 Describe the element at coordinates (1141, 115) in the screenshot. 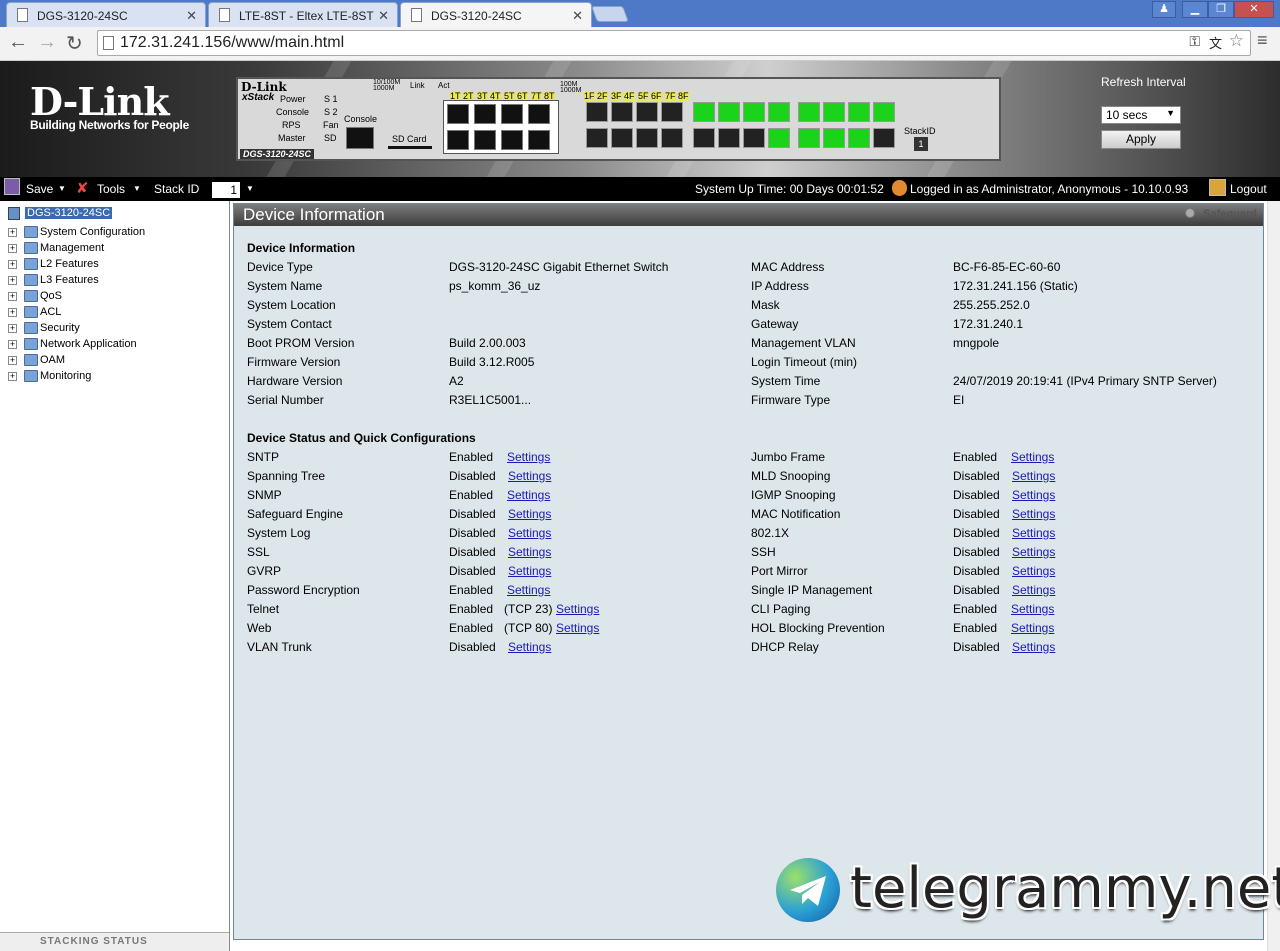

I see `refresh-interval-select: 10 secs ▼` at that location.